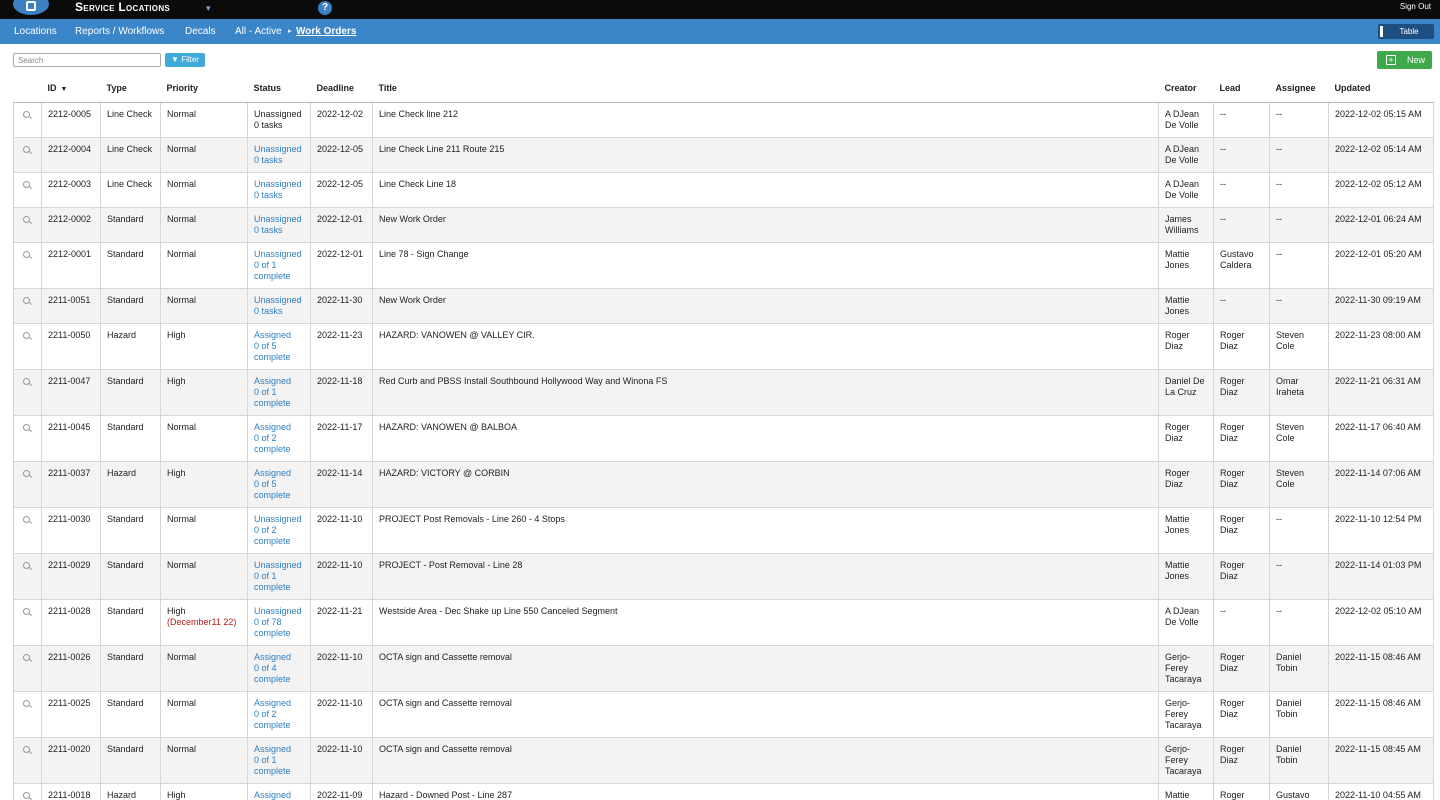  Describe the element at coordinates (765, 89) in the screenshot. I see `header-title: Title` at that location.